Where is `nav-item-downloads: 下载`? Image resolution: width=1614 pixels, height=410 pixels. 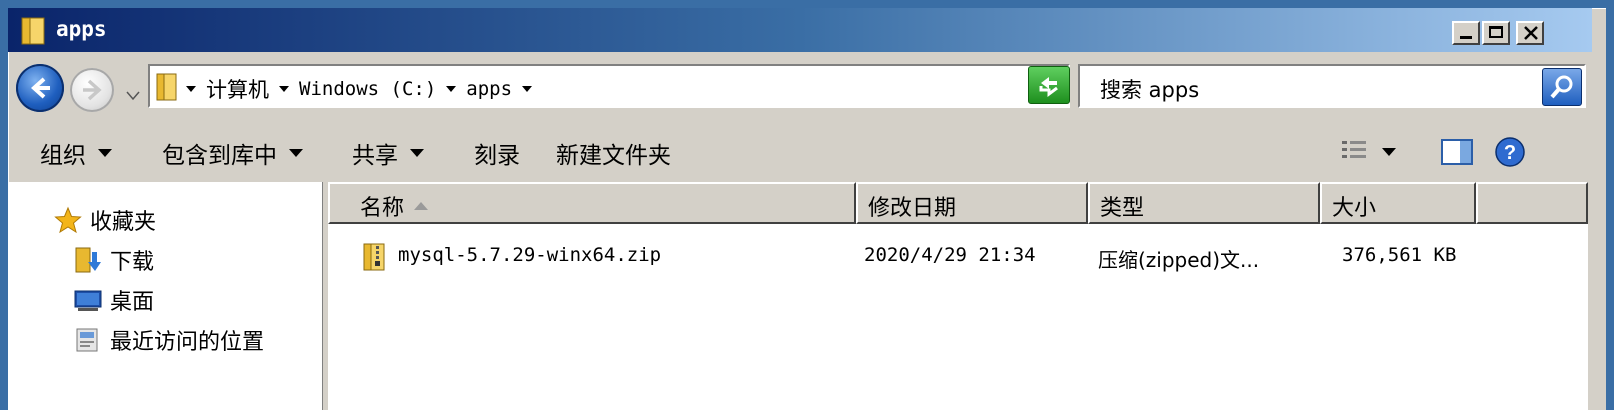
nav-item-downloads: 下载 is located at coordinates (114, 260).